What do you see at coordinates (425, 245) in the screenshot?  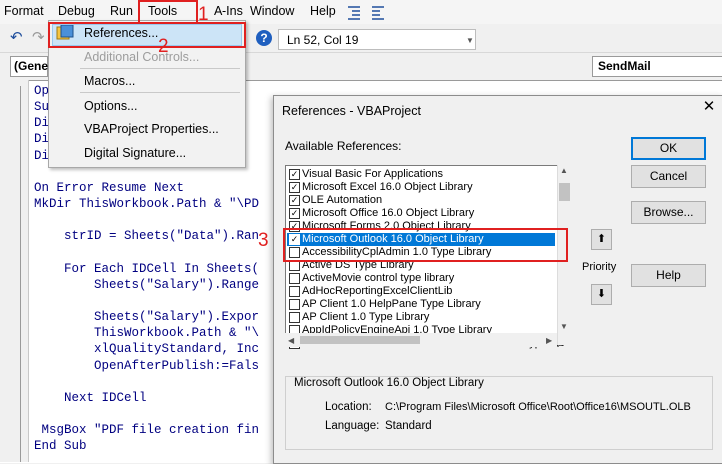 I see `annotation-box-outlook` at bounding box center [425, 245].